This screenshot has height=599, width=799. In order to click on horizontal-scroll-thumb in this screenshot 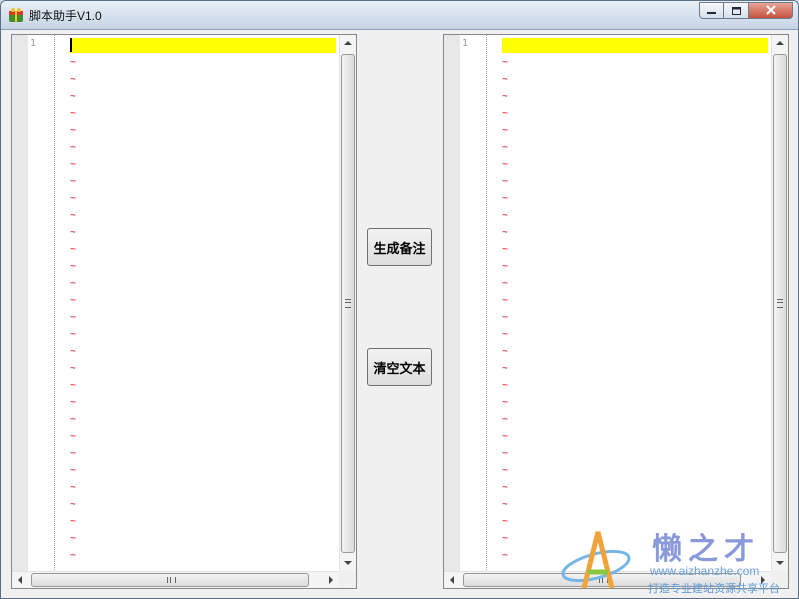, I will do `click(170, 580)`.